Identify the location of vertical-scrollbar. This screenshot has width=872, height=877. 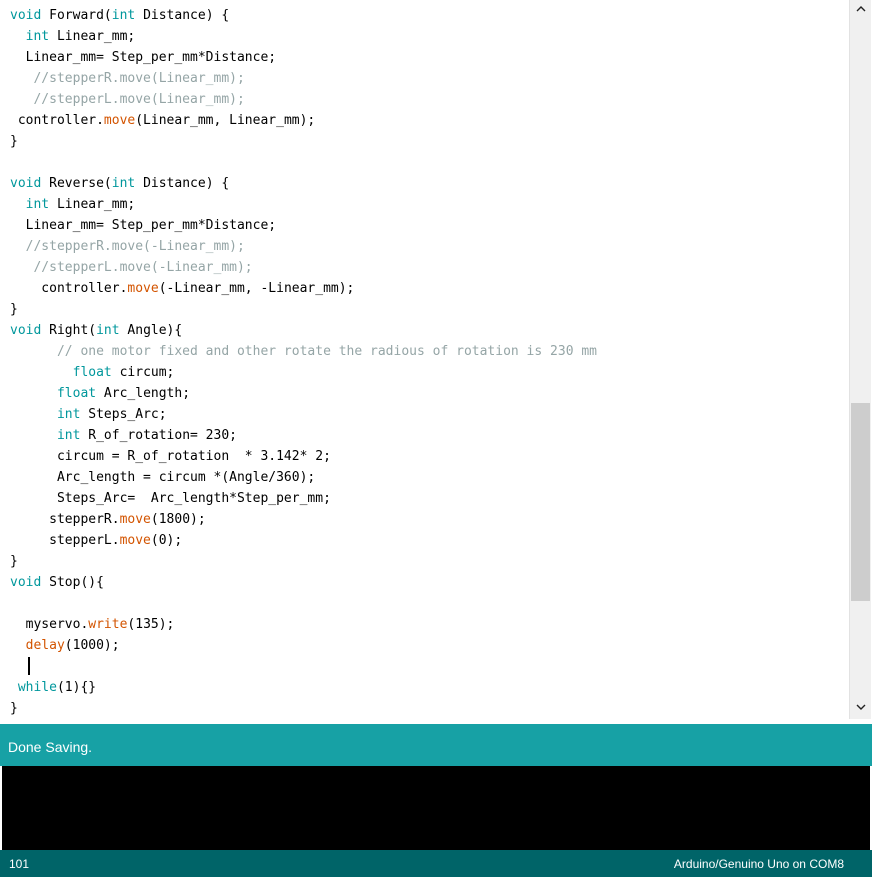
(860, 359).